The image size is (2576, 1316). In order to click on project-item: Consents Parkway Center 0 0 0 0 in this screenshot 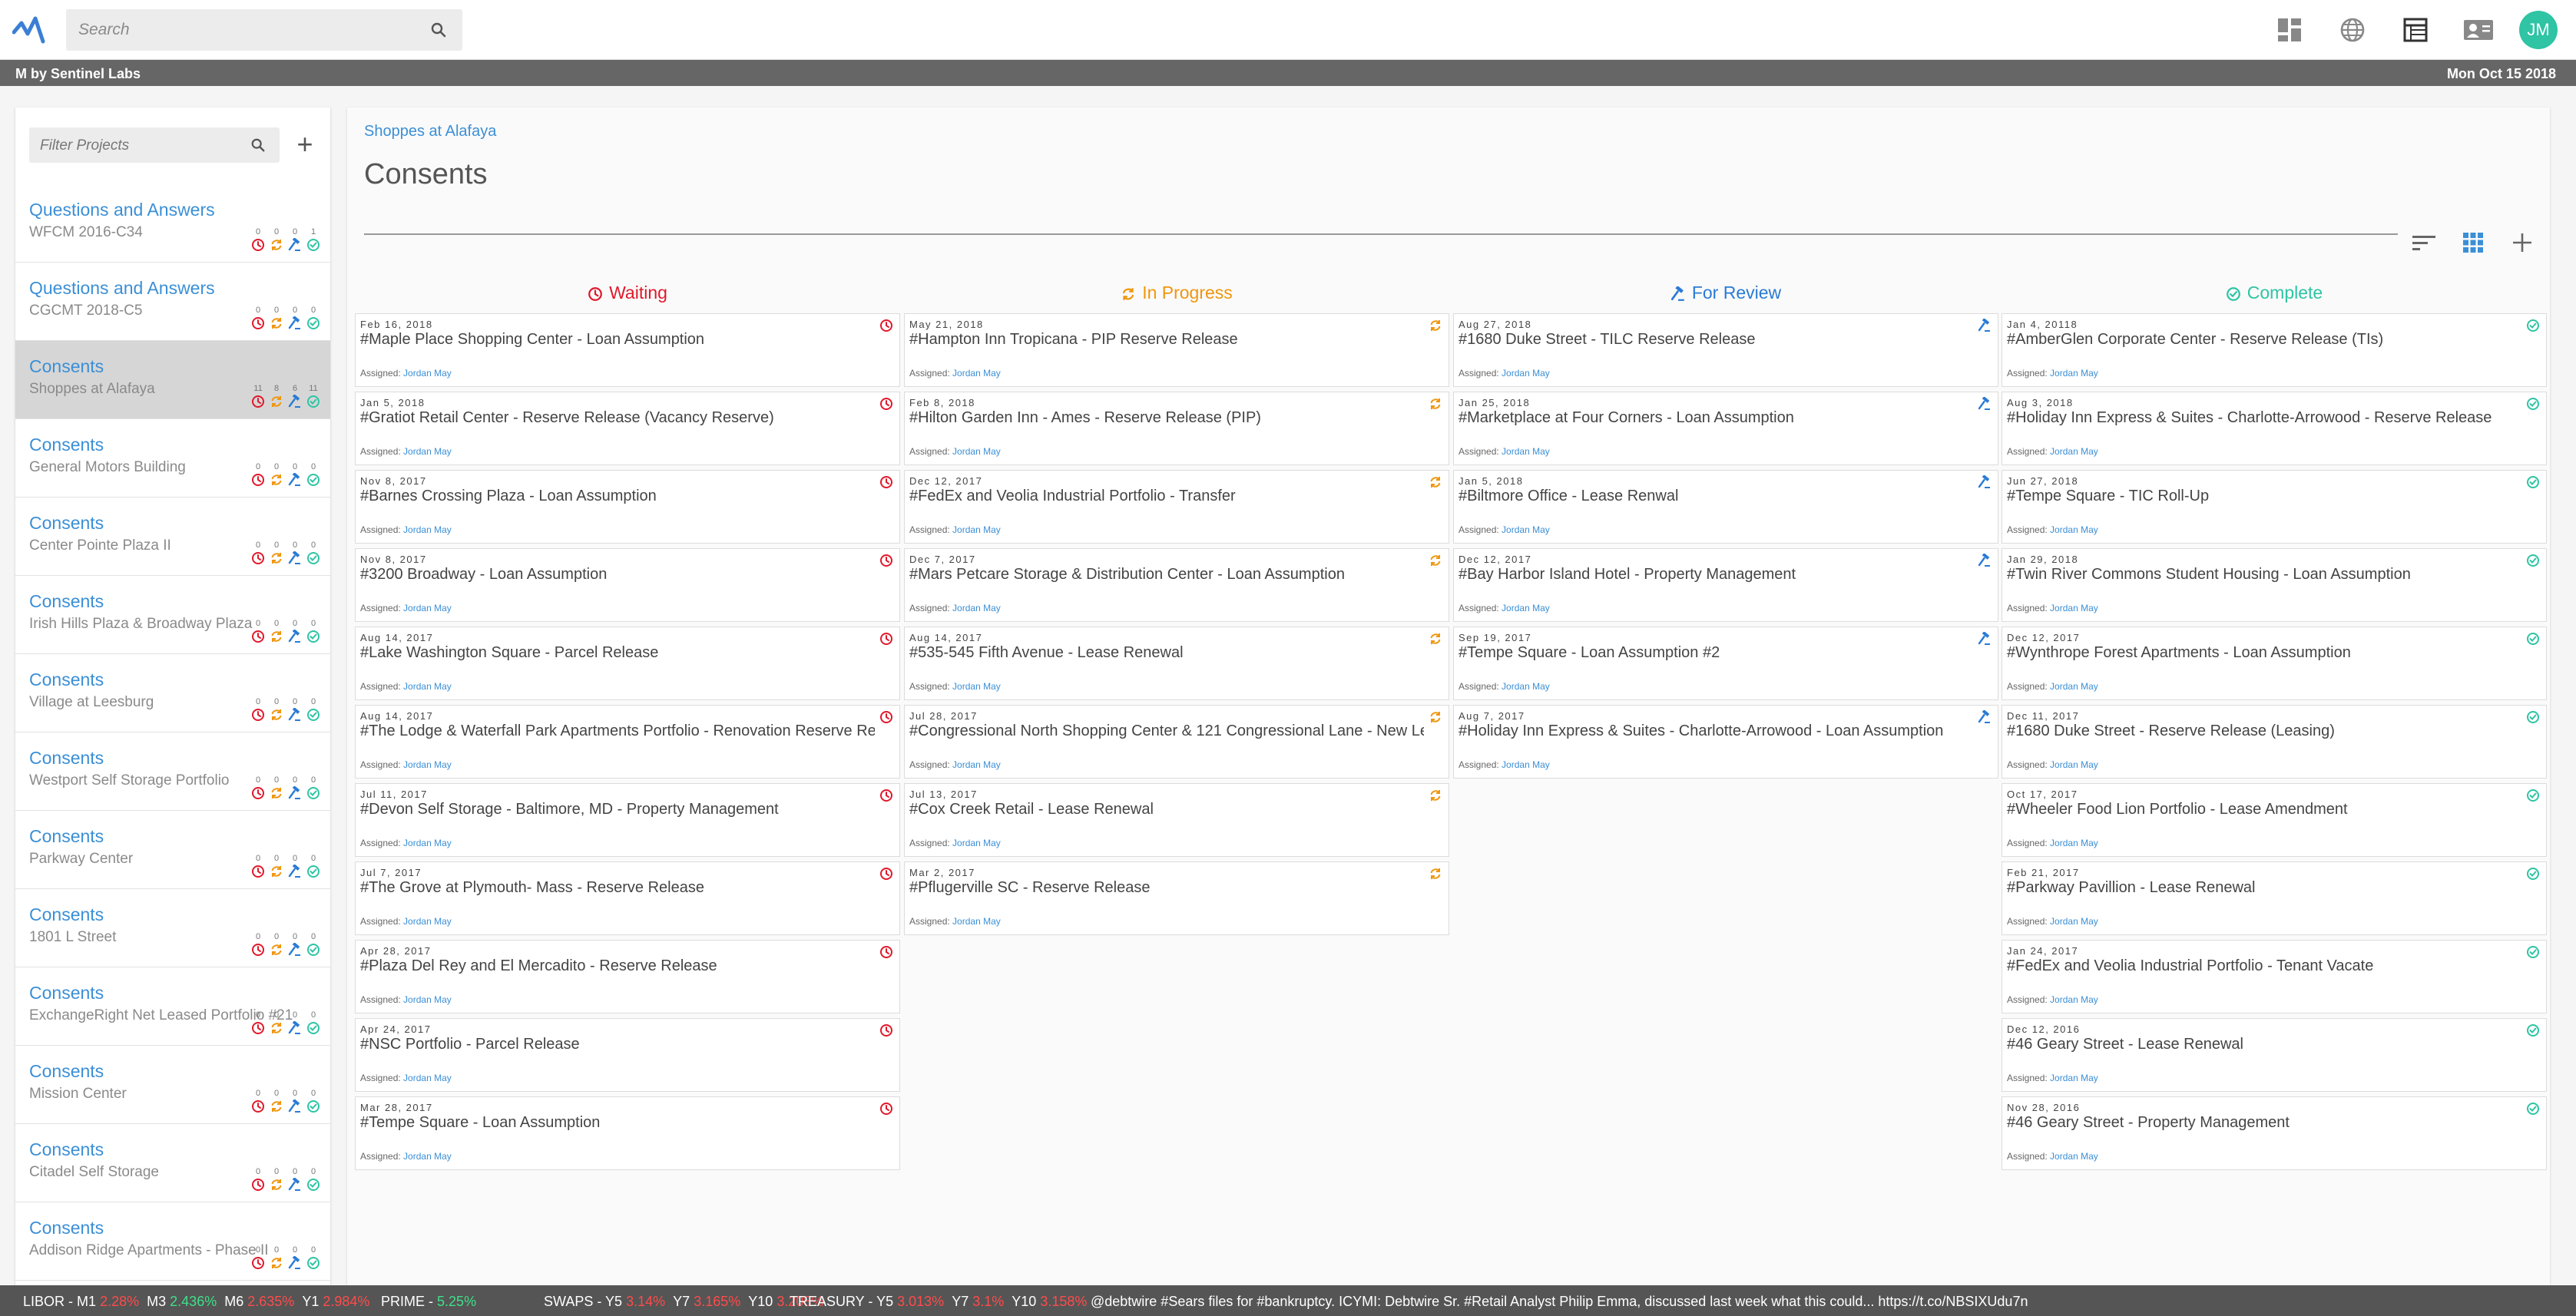, I will do `click(173, 850)`.